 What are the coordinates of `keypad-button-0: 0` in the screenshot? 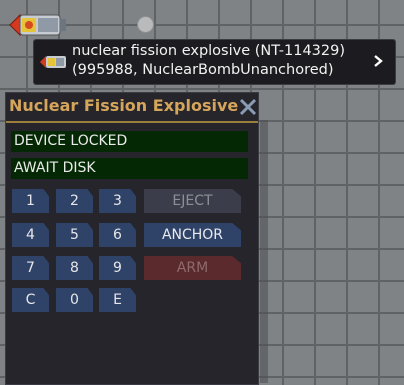 It's located at (74, 300).